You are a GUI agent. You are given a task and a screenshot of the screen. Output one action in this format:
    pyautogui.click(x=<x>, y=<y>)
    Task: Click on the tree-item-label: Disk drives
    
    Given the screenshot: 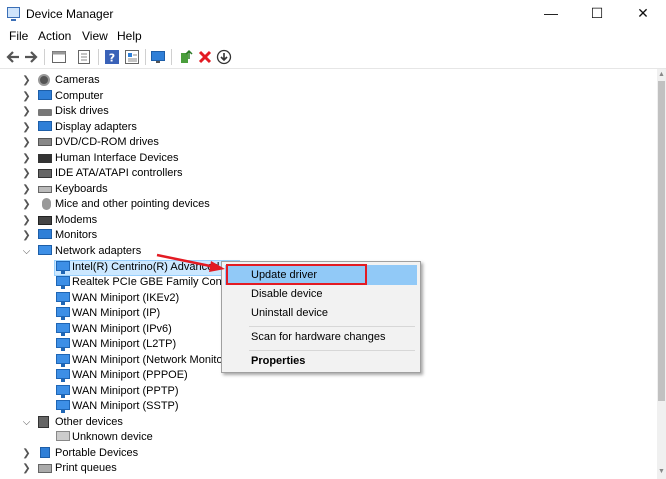 What is the action you would take?
    pyautogui.click(x=82, y=111)
    